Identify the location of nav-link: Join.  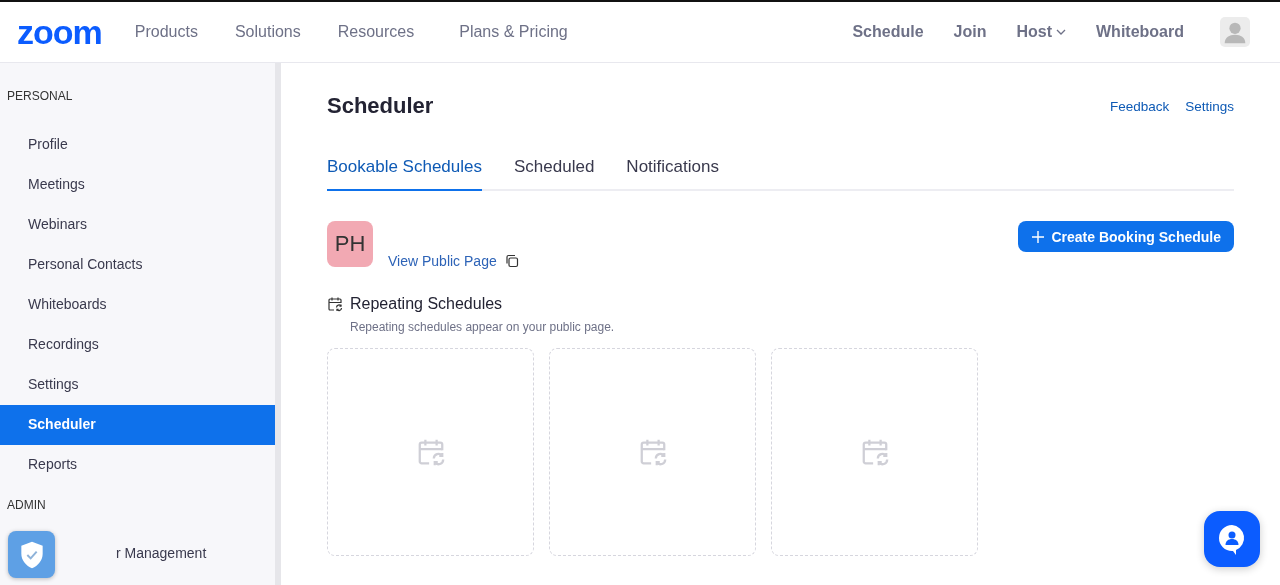
(970, 32).